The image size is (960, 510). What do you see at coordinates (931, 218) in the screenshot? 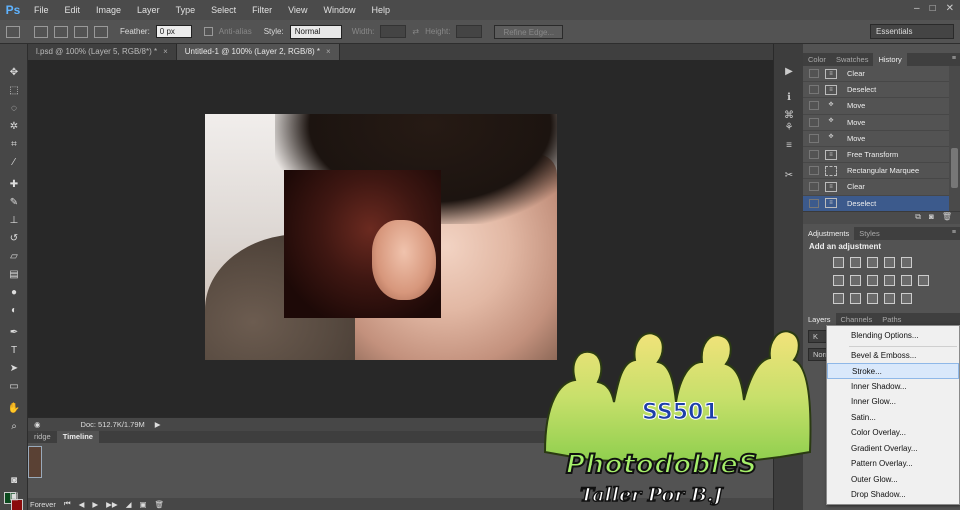
I see `snapshot-camera-icon: ◙` at bounding box center [931, 218].